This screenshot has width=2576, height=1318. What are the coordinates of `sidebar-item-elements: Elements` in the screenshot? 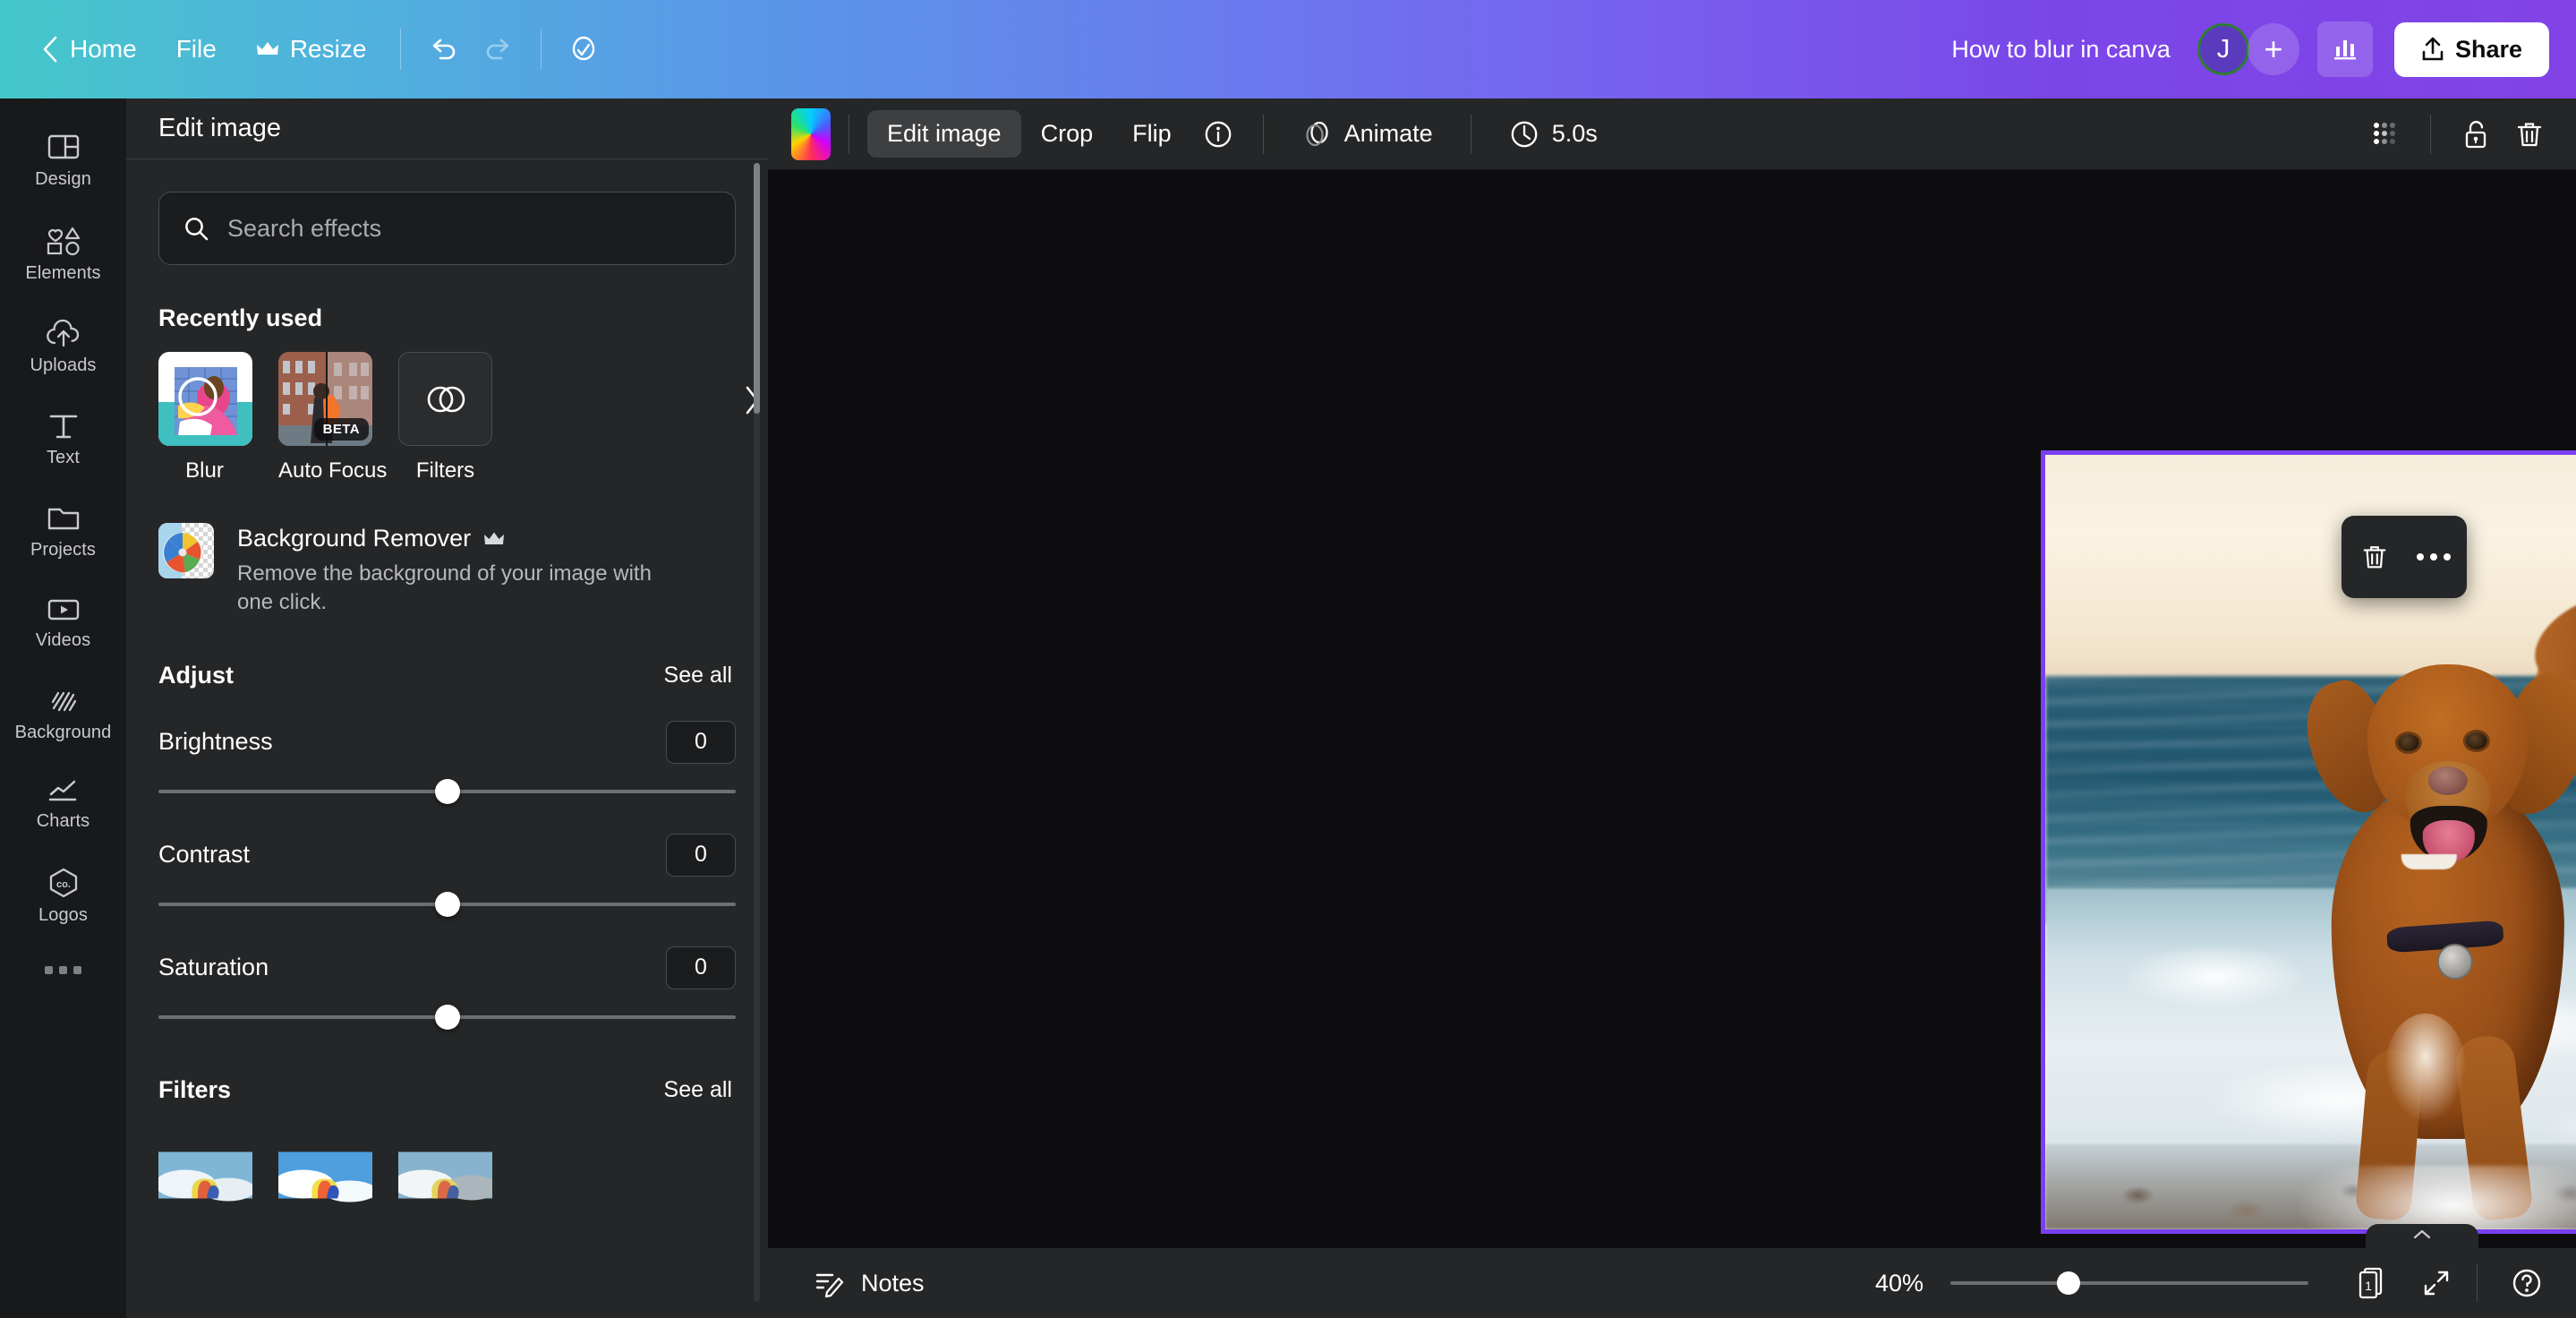 It's located at (63, 253).